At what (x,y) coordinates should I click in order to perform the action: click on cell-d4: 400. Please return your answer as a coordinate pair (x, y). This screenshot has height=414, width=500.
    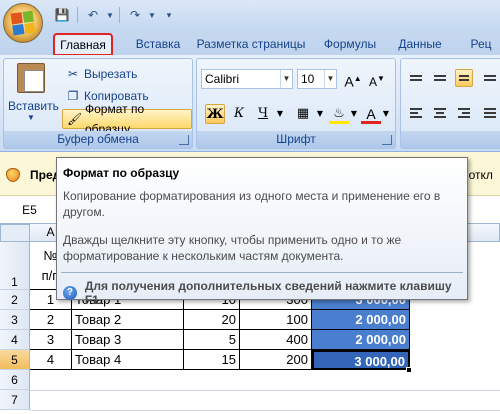
    Looking at the image, I should click on (276, 340).